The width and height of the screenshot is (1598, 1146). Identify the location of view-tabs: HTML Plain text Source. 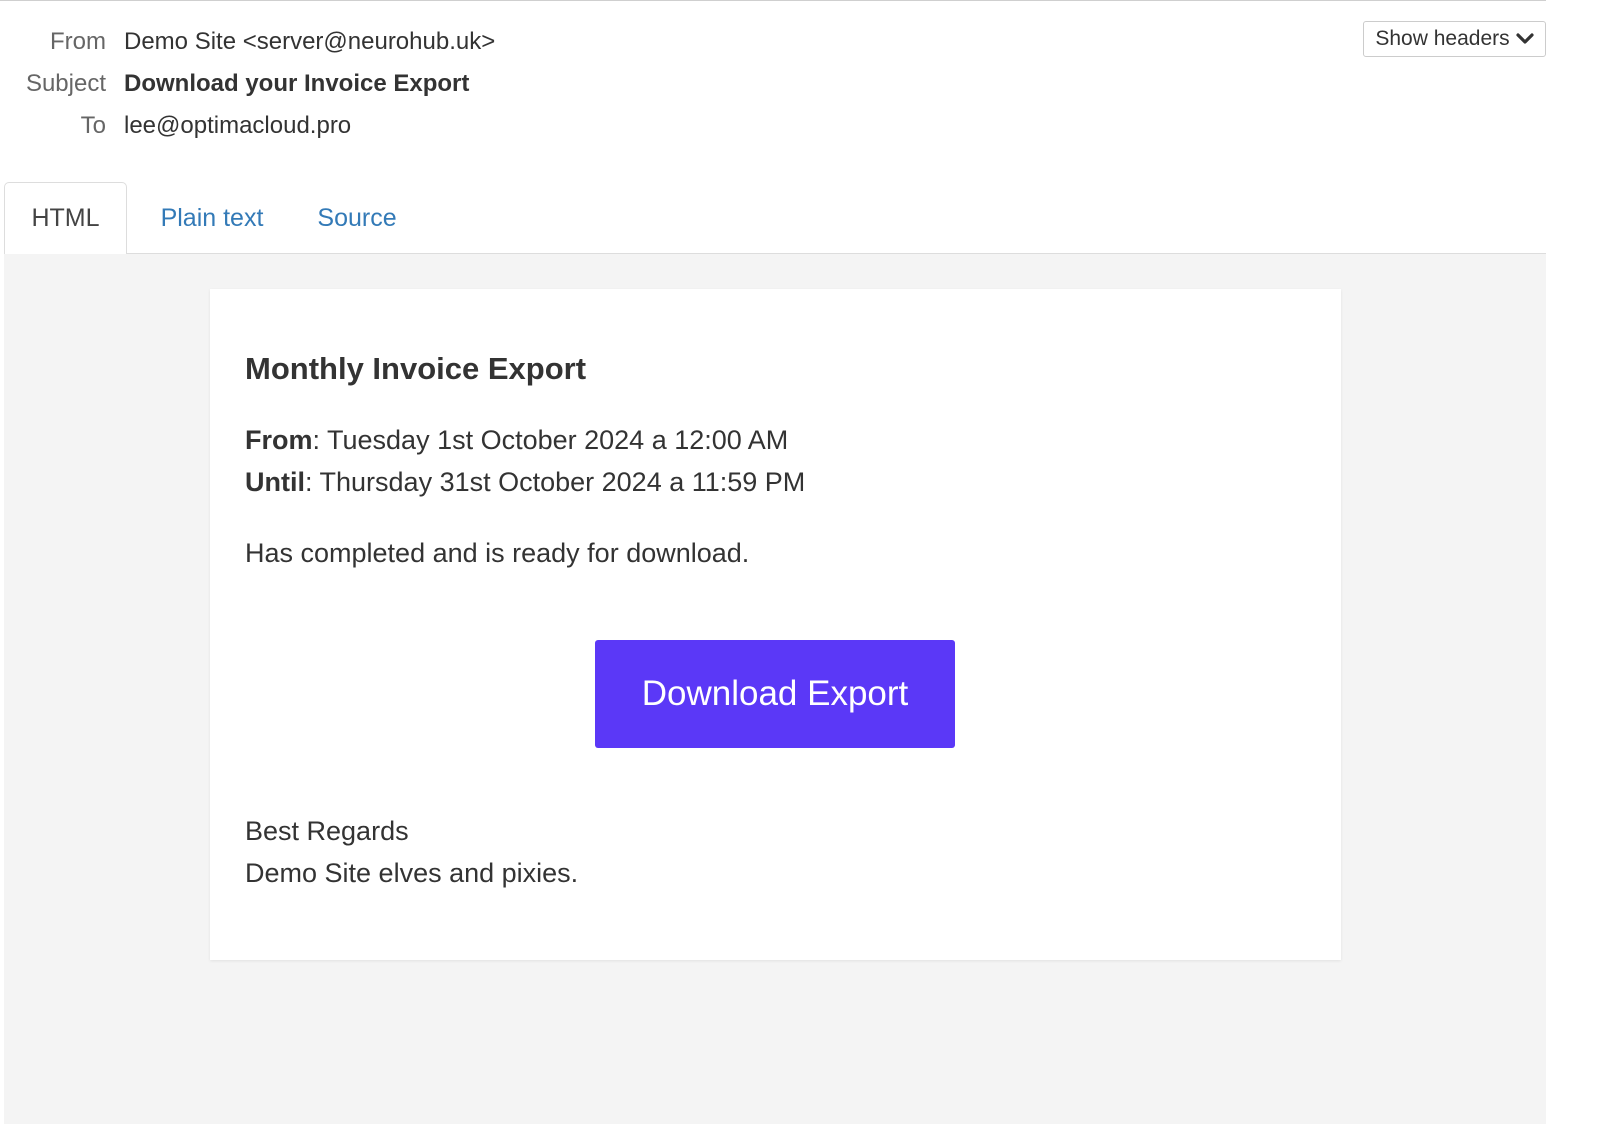
(775, 218).